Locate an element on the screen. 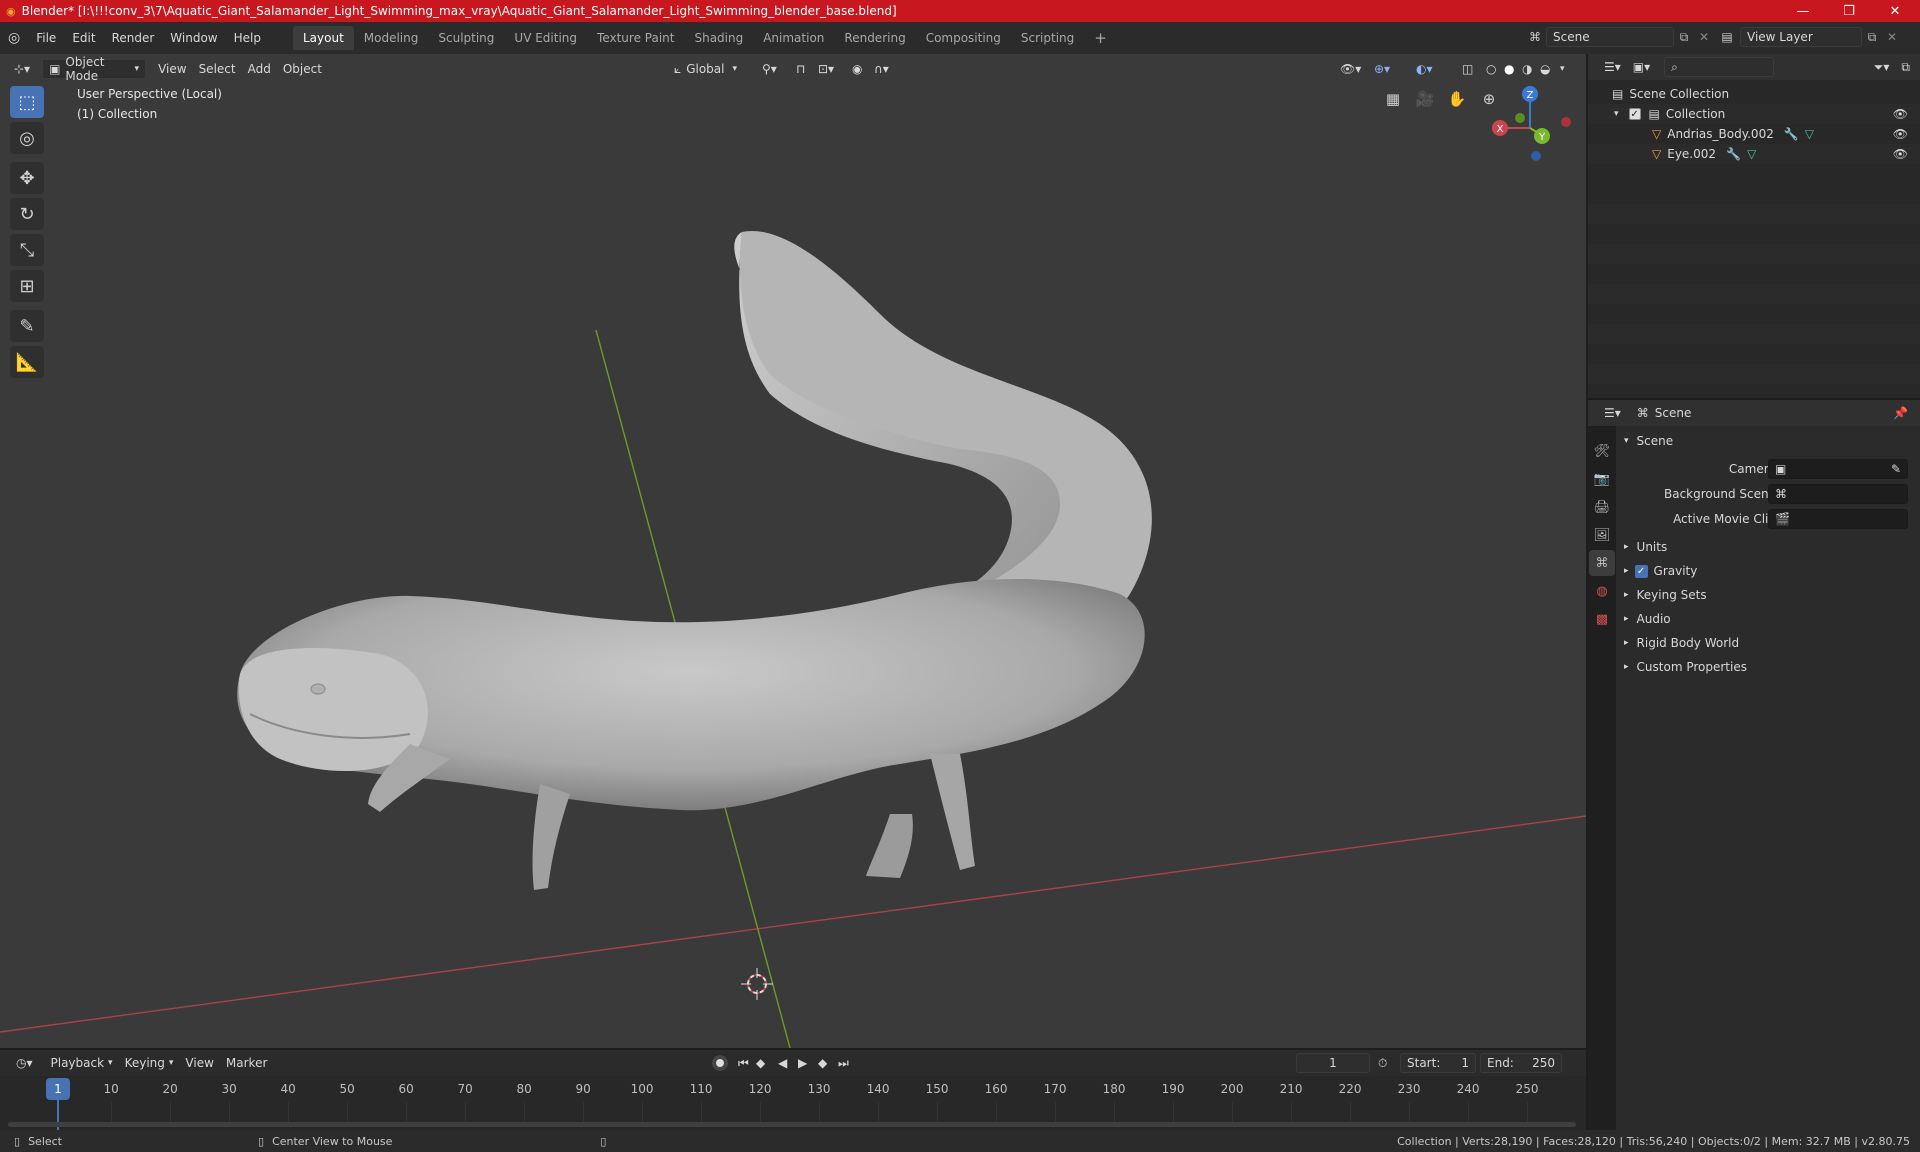 The image size is (1920, 1152). close-button: ✕ is located at coordinates (1895, 11).